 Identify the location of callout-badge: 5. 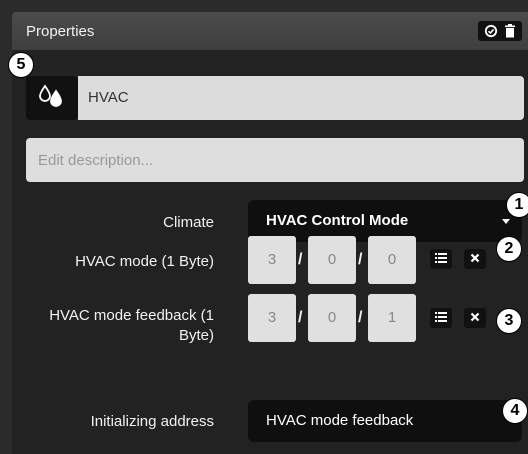
(21, 65).